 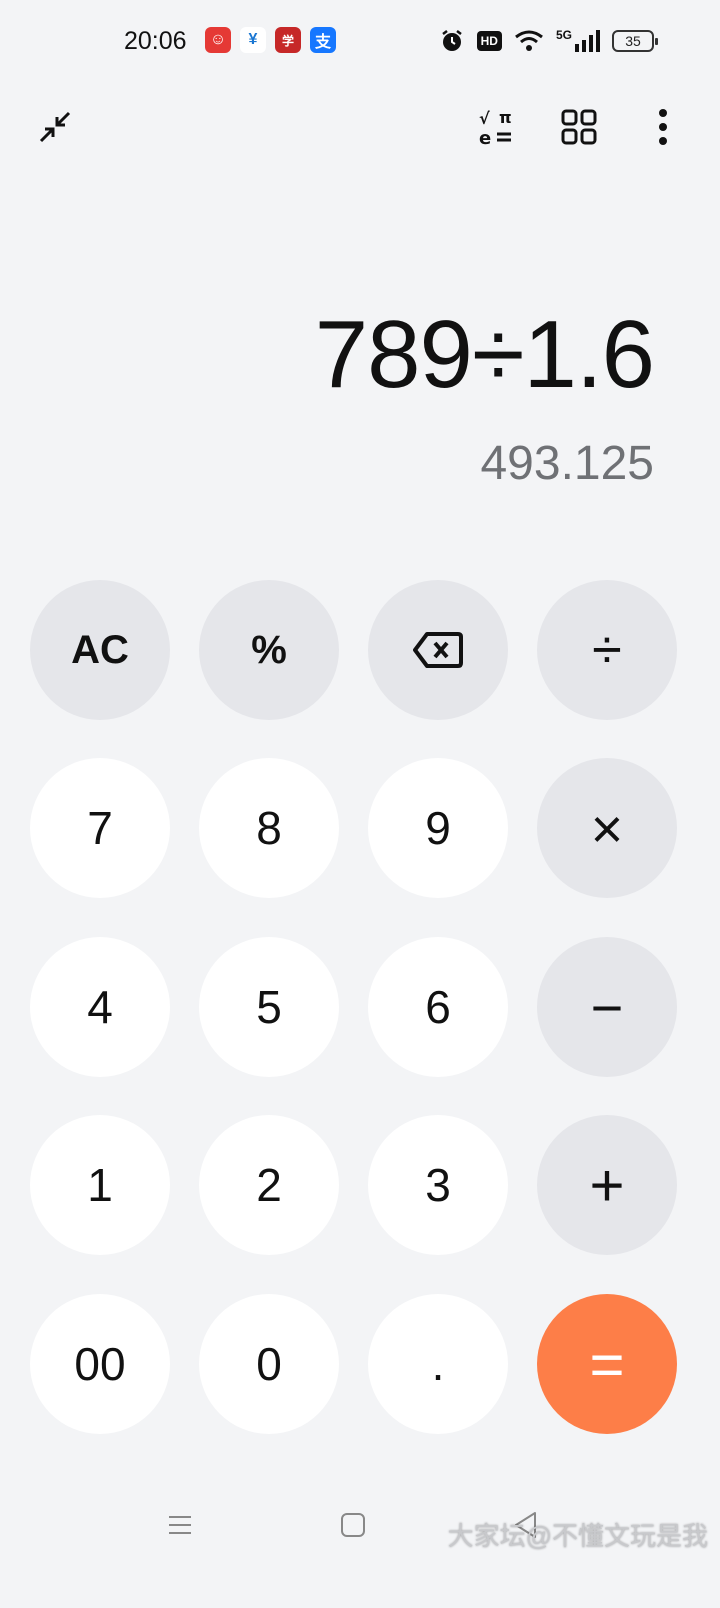 What do you see at coordinates (563, 35) in the screenshot?
I see `network-type-label: 5G` at bounding box center [563, 35].